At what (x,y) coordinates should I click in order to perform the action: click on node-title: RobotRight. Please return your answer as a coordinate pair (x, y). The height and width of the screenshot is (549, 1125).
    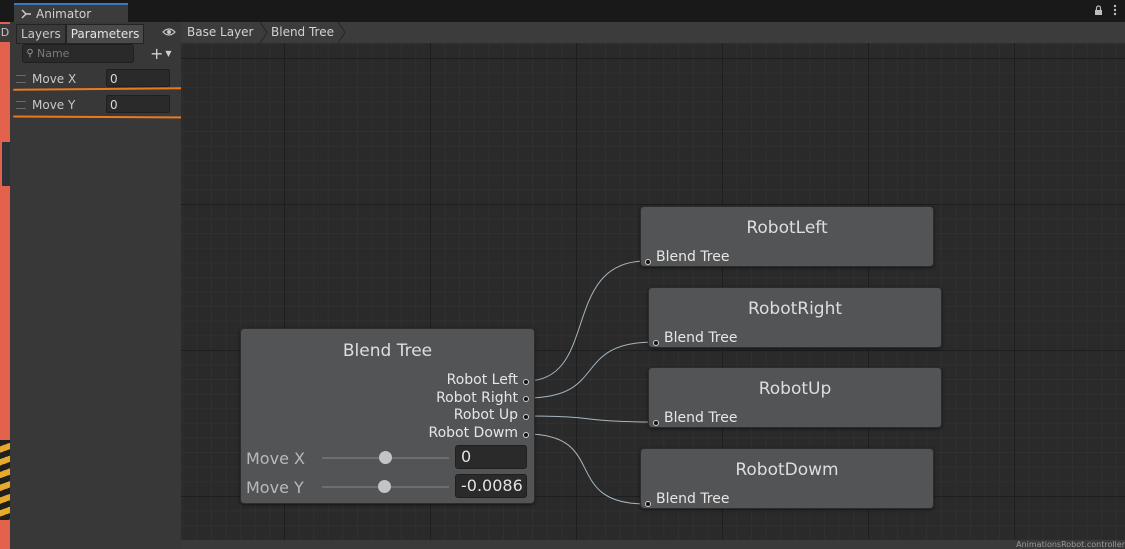
    Looking at the image, I should click on (795, 309).